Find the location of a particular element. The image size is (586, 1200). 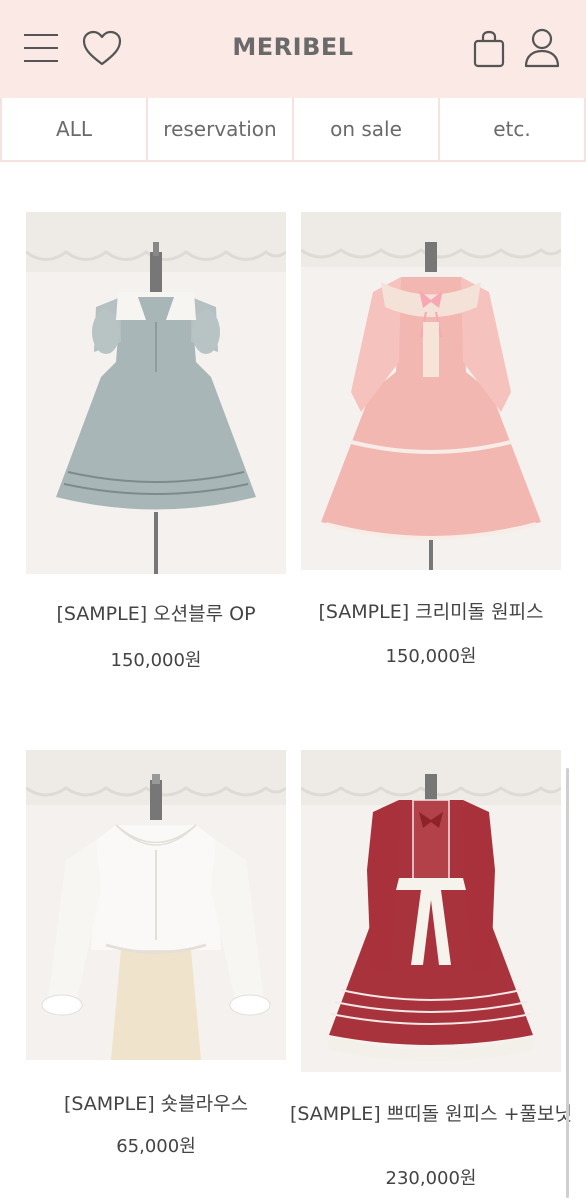

shopping-bag-icon is located at coordinates (489, 49).